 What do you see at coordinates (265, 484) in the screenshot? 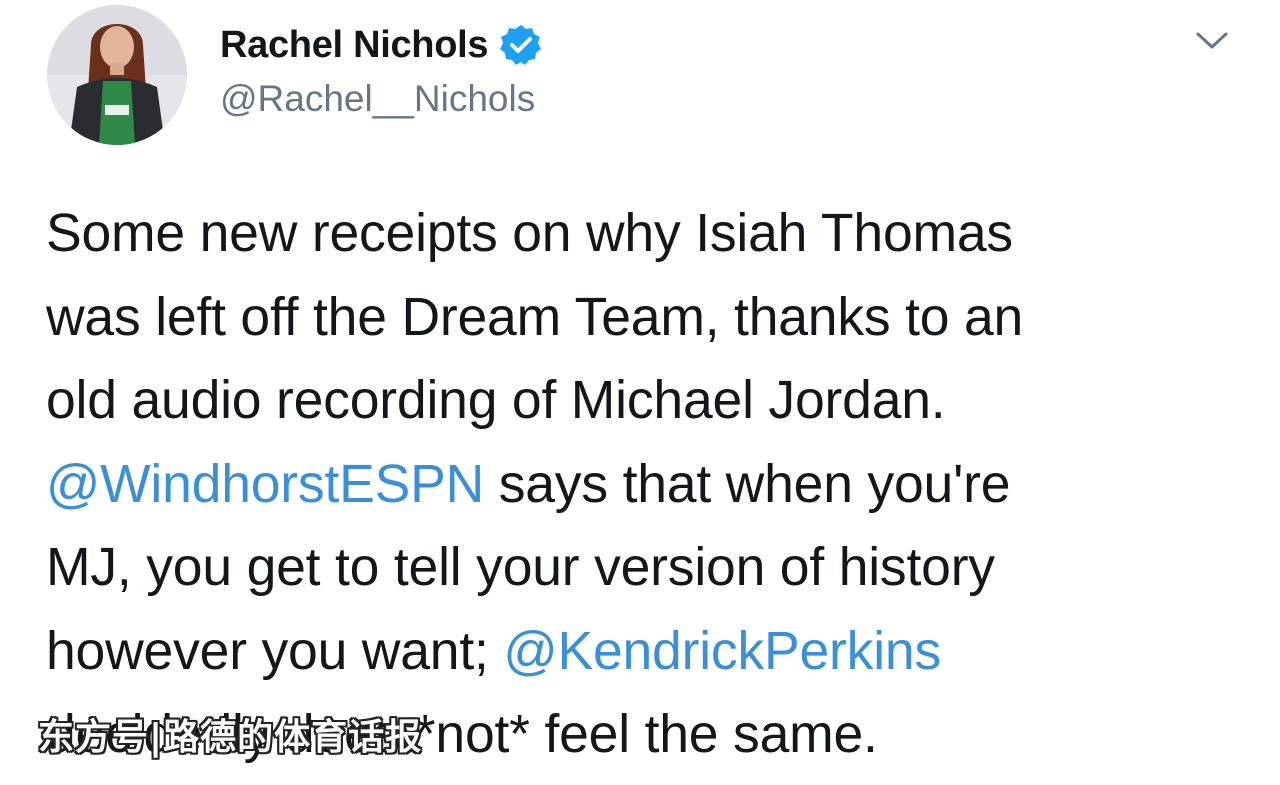
I see `mention-link: @WindhorstESPN` at bounding box center [265, 484].